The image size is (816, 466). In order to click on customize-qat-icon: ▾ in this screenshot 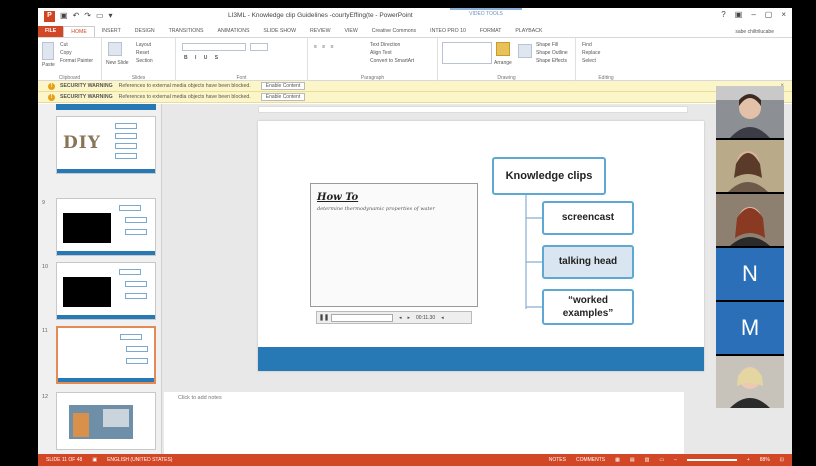, I will do `click(111, 16)`.